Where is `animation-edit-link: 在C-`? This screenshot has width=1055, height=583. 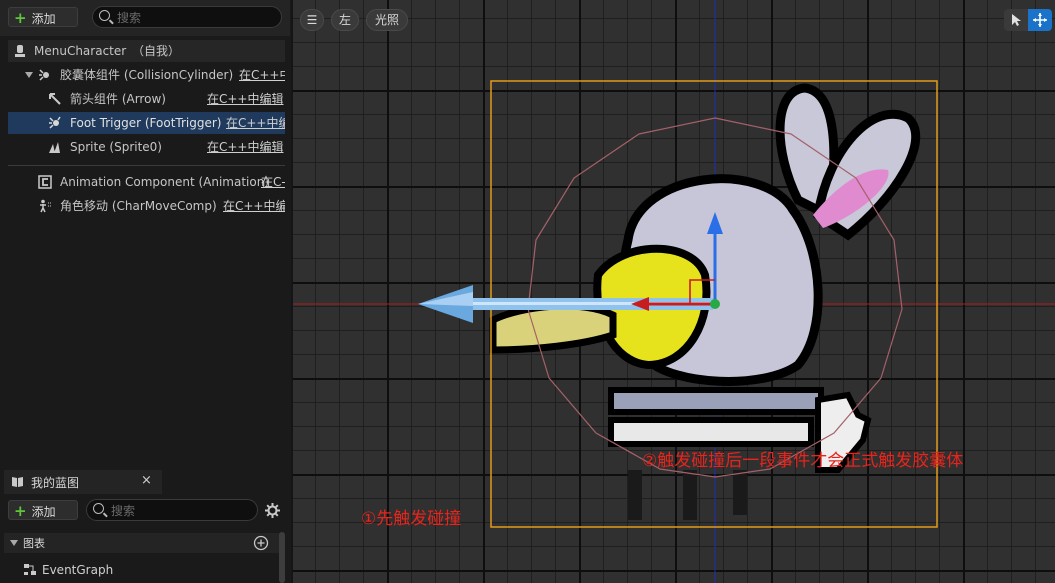
animation-edit-link: 在C- is located at coordinates (273, 182).